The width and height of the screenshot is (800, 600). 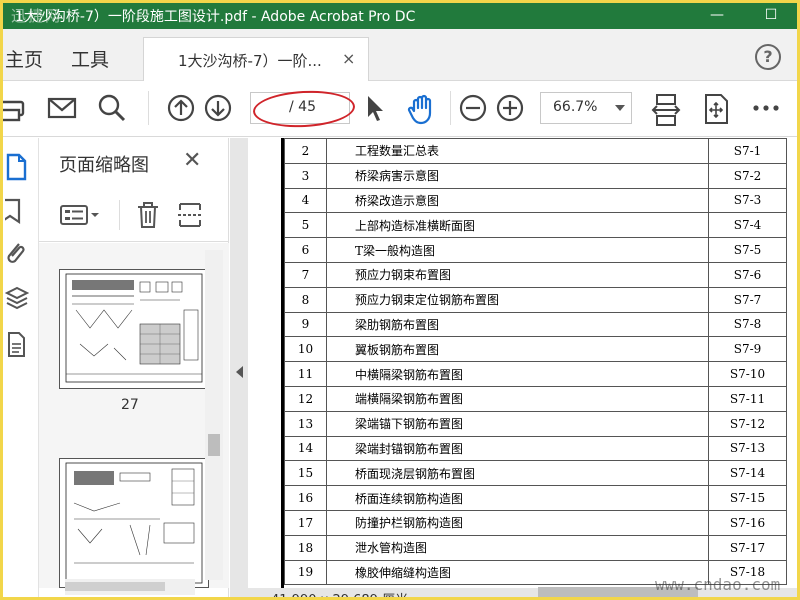 What do you see at coordinates (510, 108) in the screenshot?
I see `zoom-in-icon` at bounding box center [510, 108].